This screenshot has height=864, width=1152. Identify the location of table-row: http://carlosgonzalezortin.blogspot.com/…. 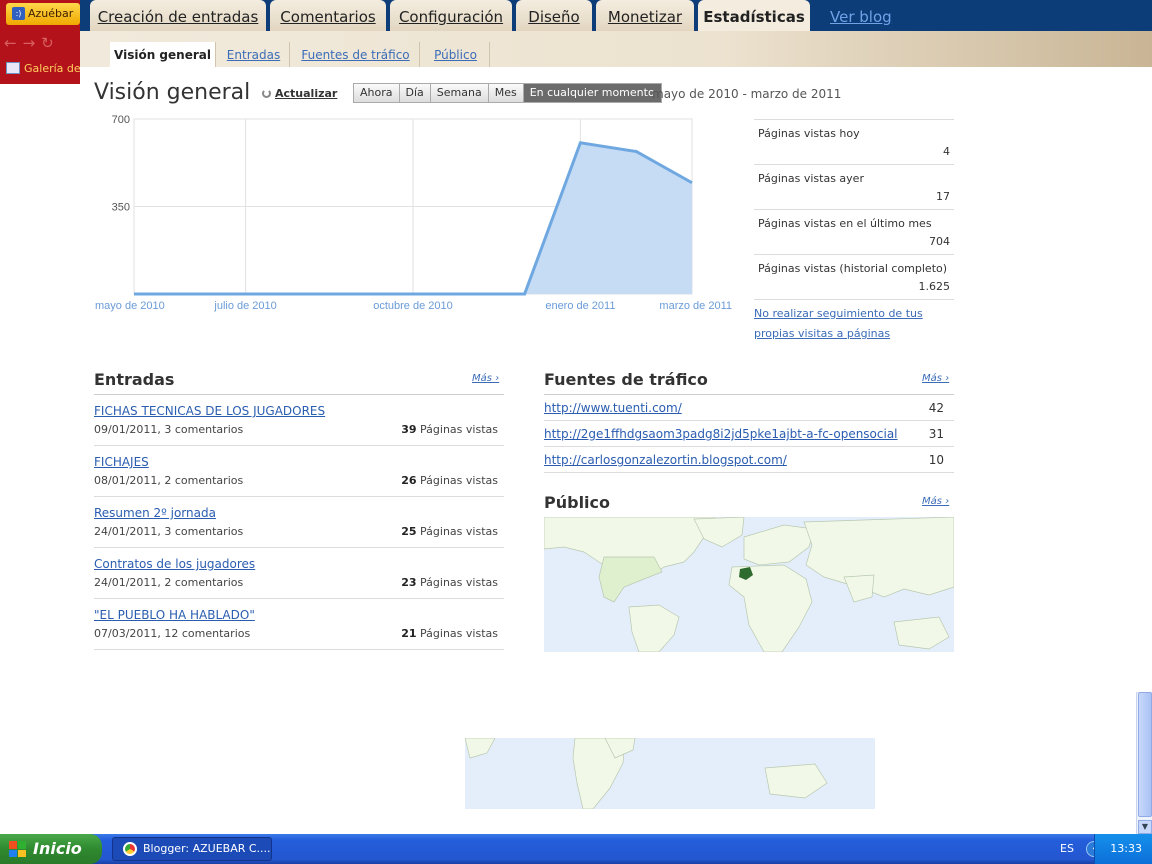
(749, 460).